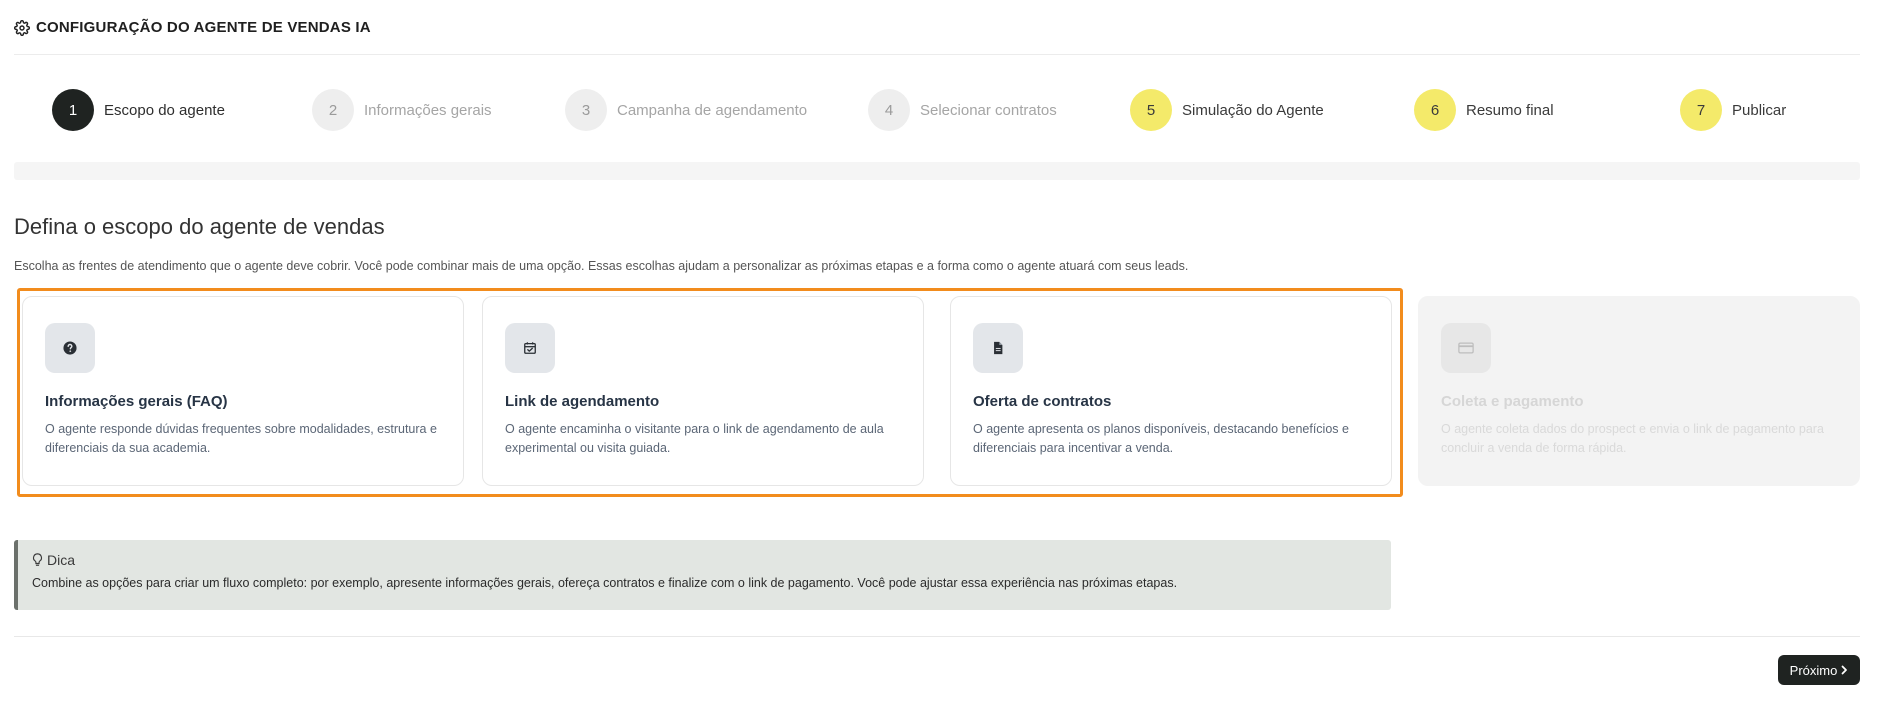  I want to click on step-publish: 7 Publicar, so click(1733, 110).